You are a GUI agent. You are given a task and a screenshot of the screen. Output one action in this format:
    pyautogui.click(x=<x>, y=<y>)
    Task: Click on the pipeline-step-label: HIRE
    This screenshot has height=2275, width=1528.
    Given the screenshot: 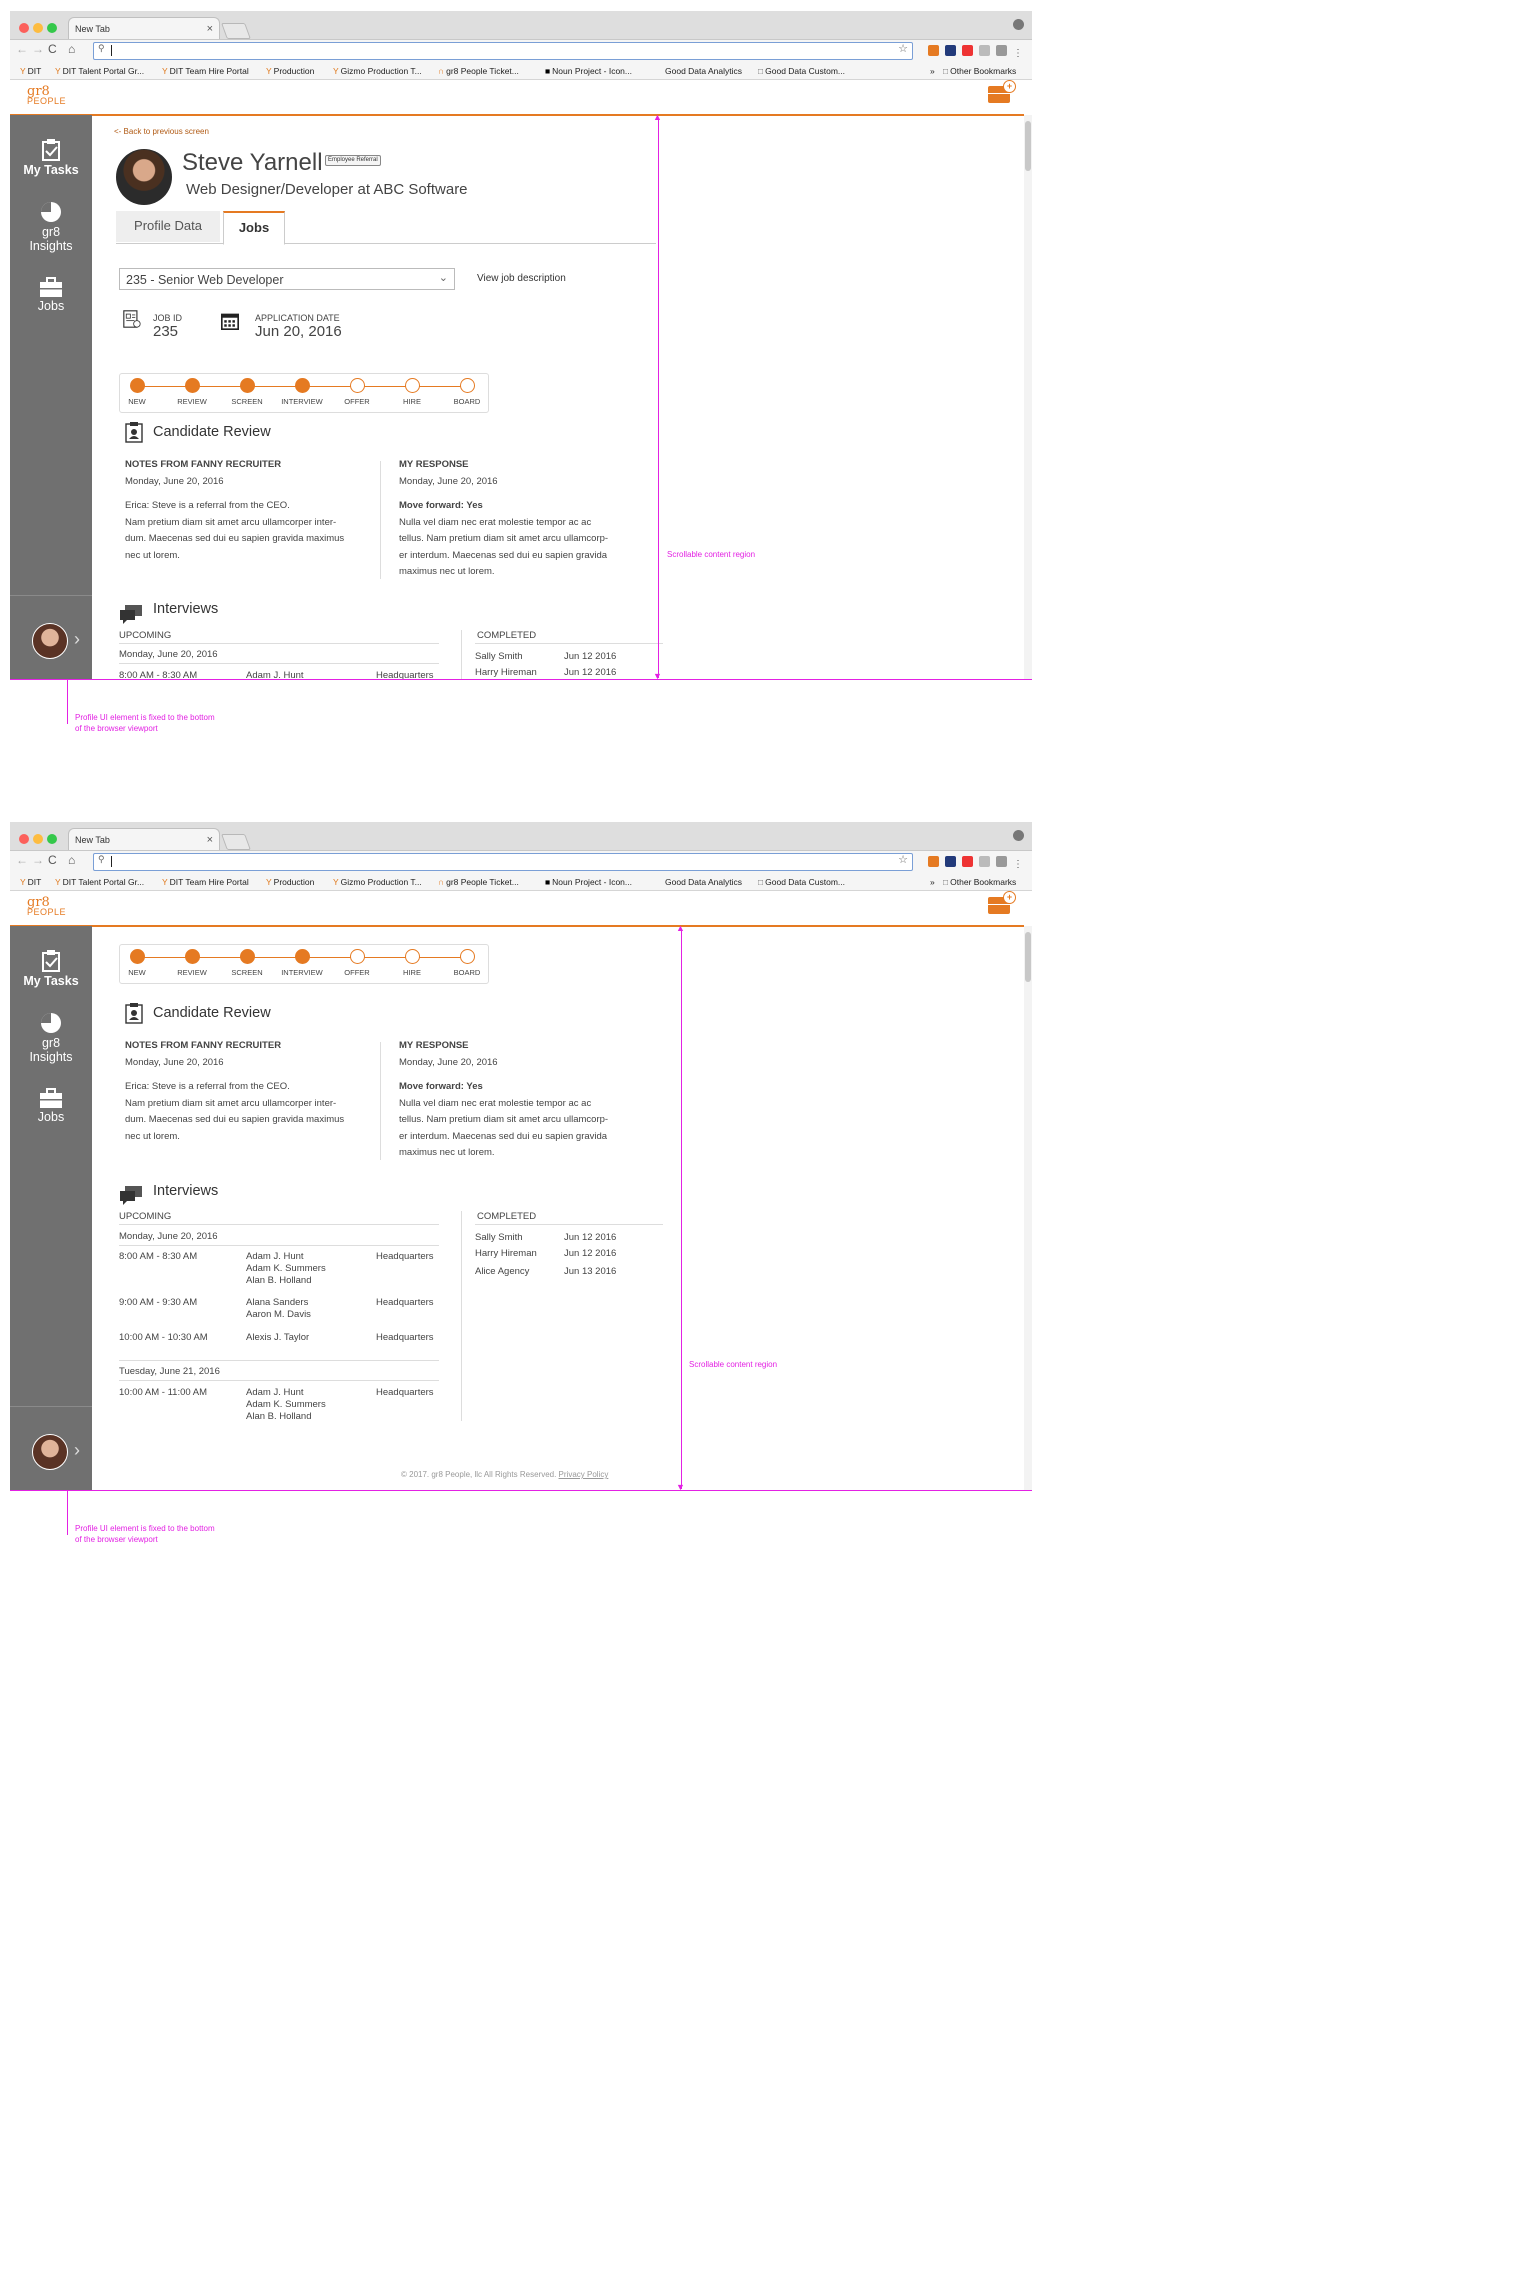 What is the action you would take?
    pyautogui.click(x=412, y=401)
    